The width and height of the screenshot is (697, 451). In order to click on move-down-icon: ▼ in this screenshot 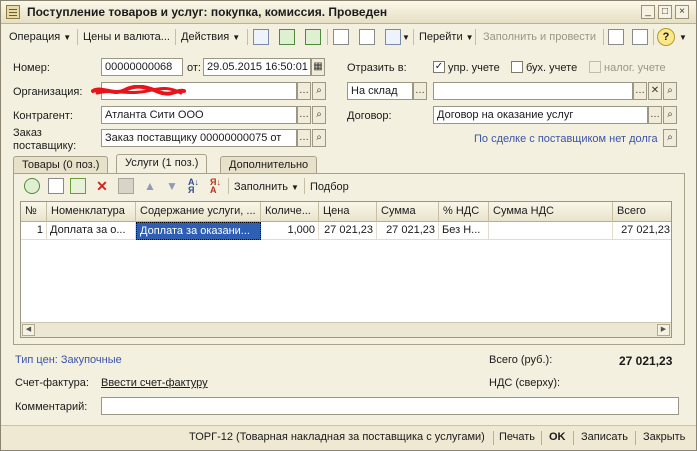, I will do `click(172, 186)`.